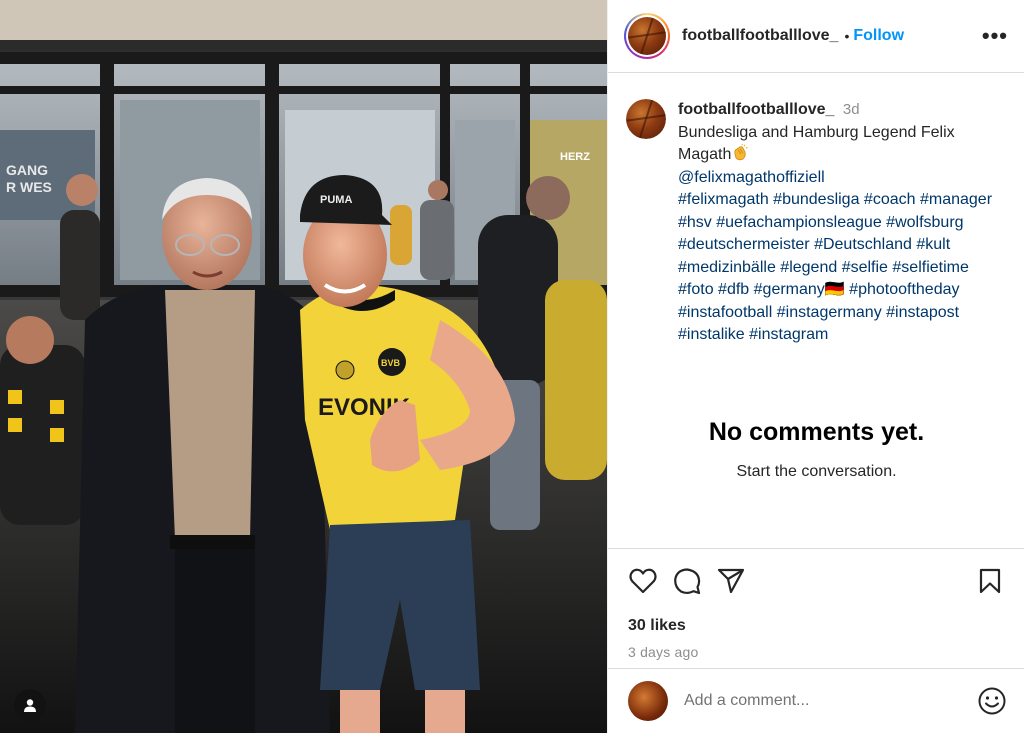  I want to click on hashtag-link: #deutschermeister, so click(744, 244).